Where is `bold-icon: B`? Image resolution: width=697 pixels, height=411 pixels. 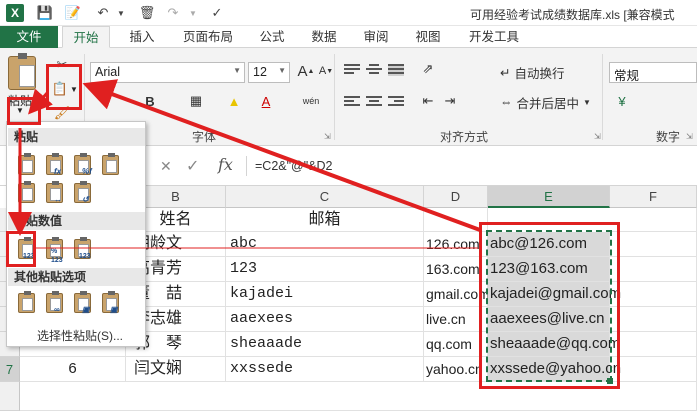
bold-icon: B is located at coordinates (150, 101).